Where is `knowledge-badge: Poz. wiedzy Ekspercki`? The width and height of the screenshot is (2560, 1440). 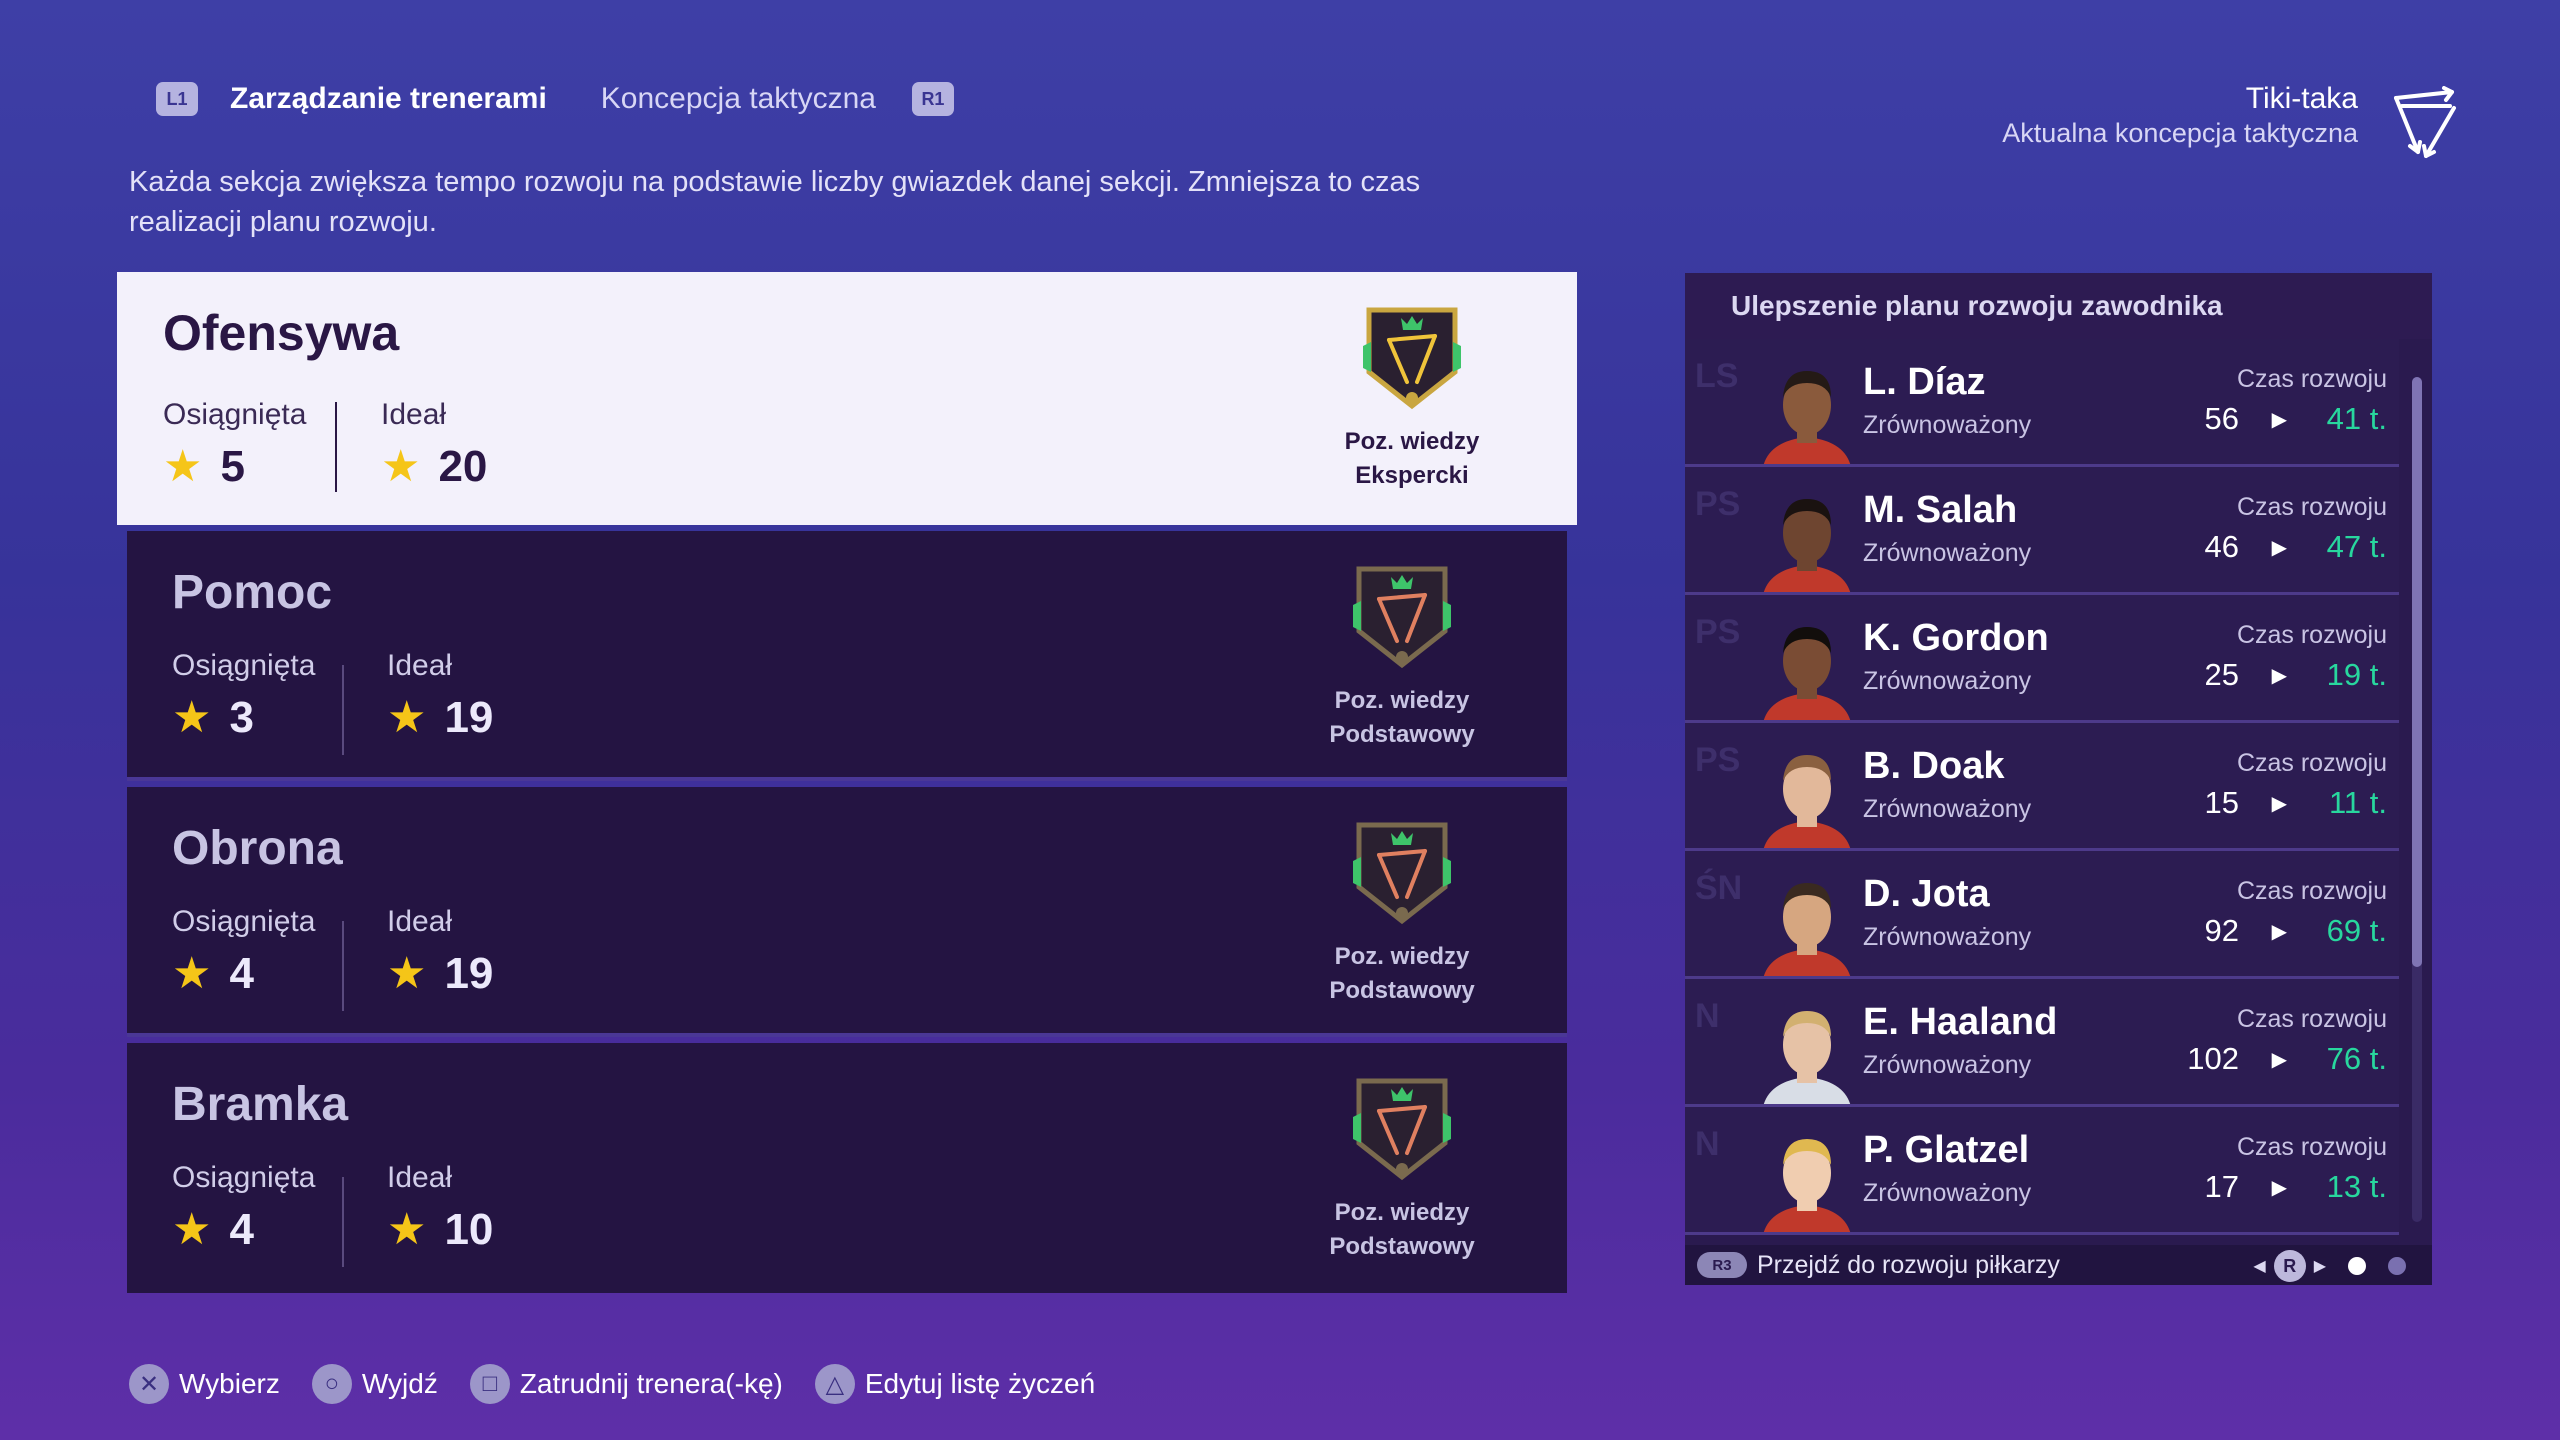 knowledge-badge: Poz. wiedzy Ekspercki is located at coordinates (1412, 397).